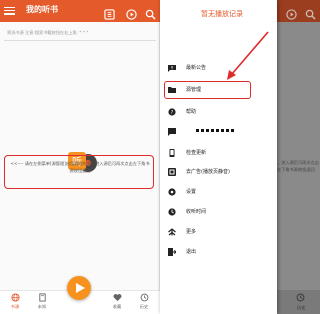 The width and height of the screenshot is (320, 314). Describe the element at coordinates (9, 10) in the screenshot. I see `menu-icon` at that location.